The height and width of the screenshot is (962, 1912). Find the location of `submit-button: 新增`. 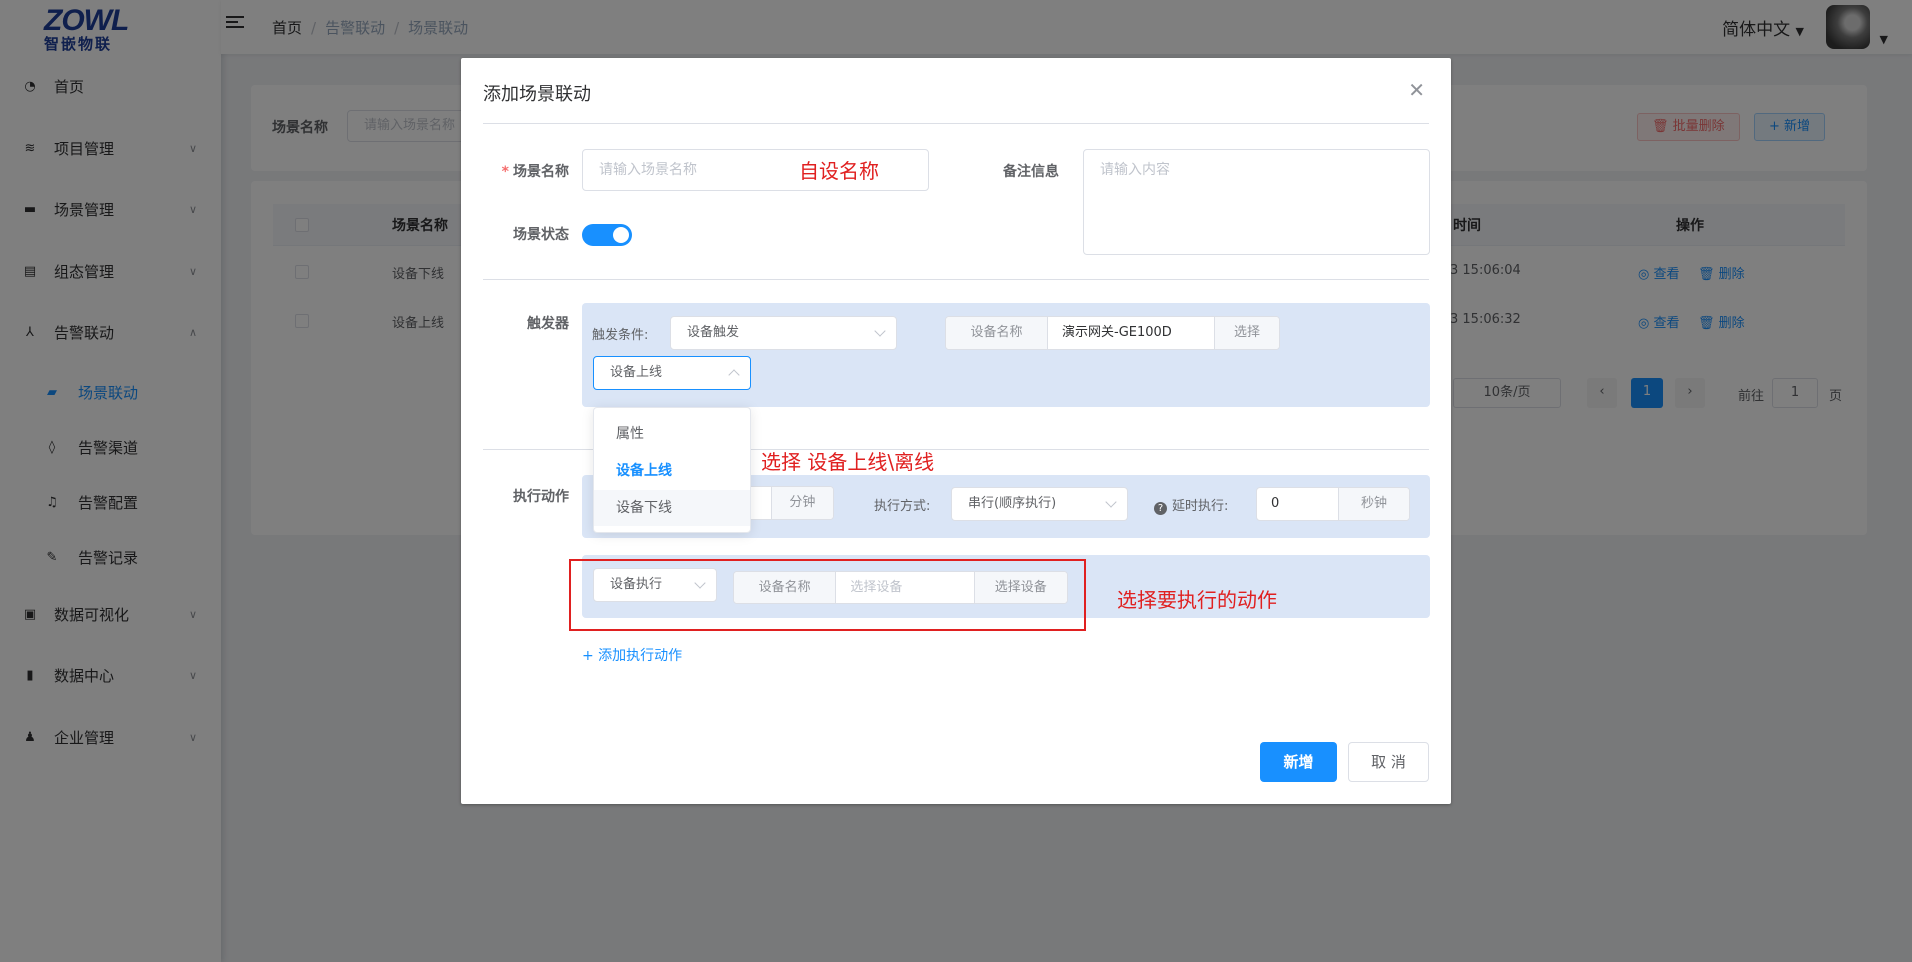

submit-button: 新增 is located at coordinates (1298, 762).